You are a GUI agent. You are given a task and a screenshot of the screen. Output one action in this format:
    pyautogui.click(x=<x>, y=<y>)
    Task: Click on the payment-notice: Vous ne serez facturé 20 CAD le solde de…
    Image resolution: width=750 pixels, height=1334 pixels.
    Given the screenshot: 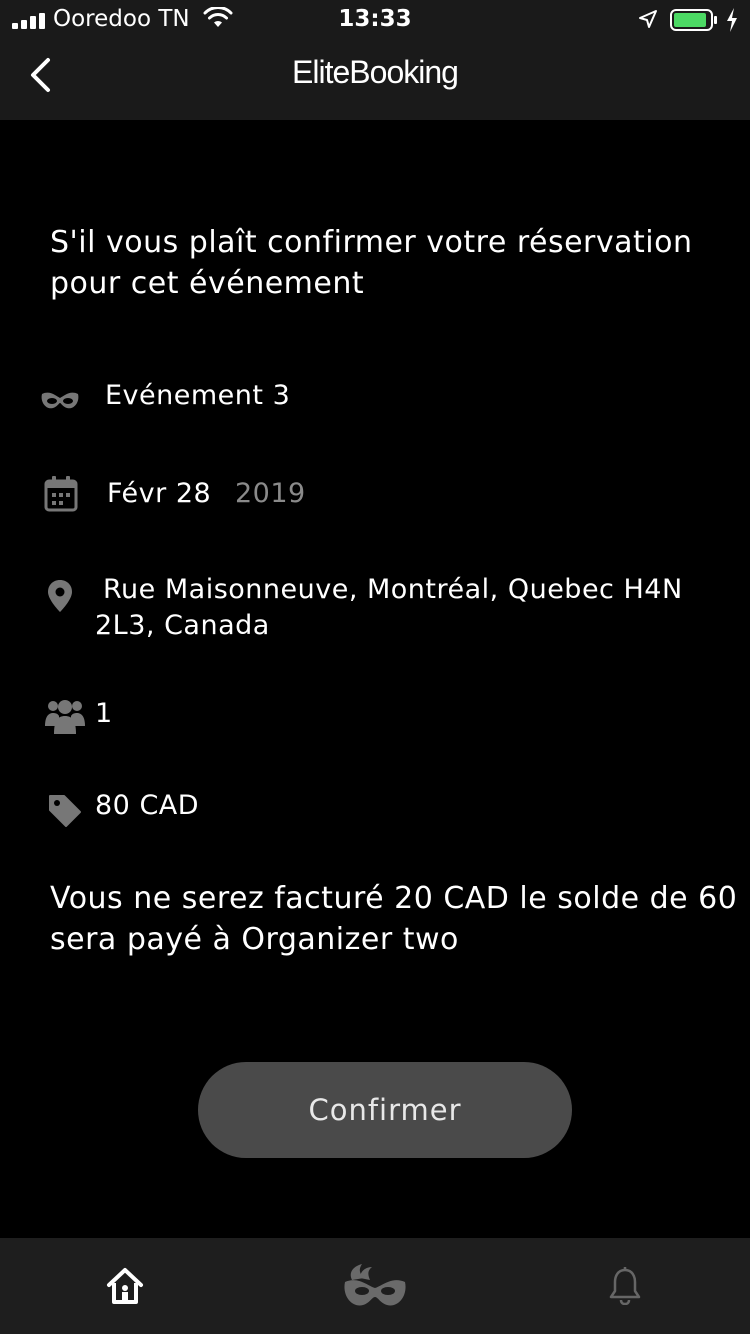 What is the action you would take?
    pyautogui.click(x=394, y=919)
    